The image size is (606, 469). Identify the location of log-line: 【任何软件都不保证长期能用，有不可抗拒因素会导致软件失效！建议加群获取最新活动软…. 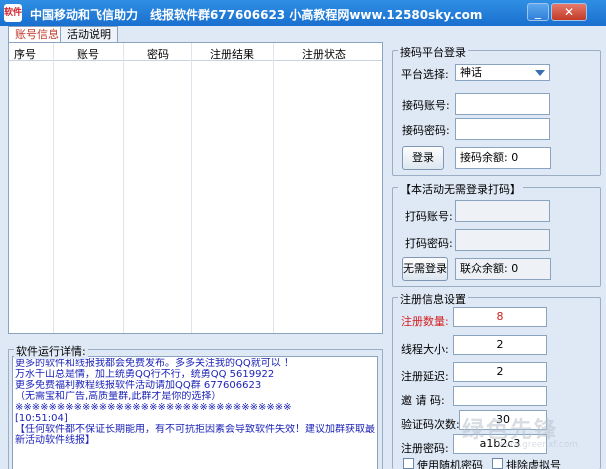
(195, 435).